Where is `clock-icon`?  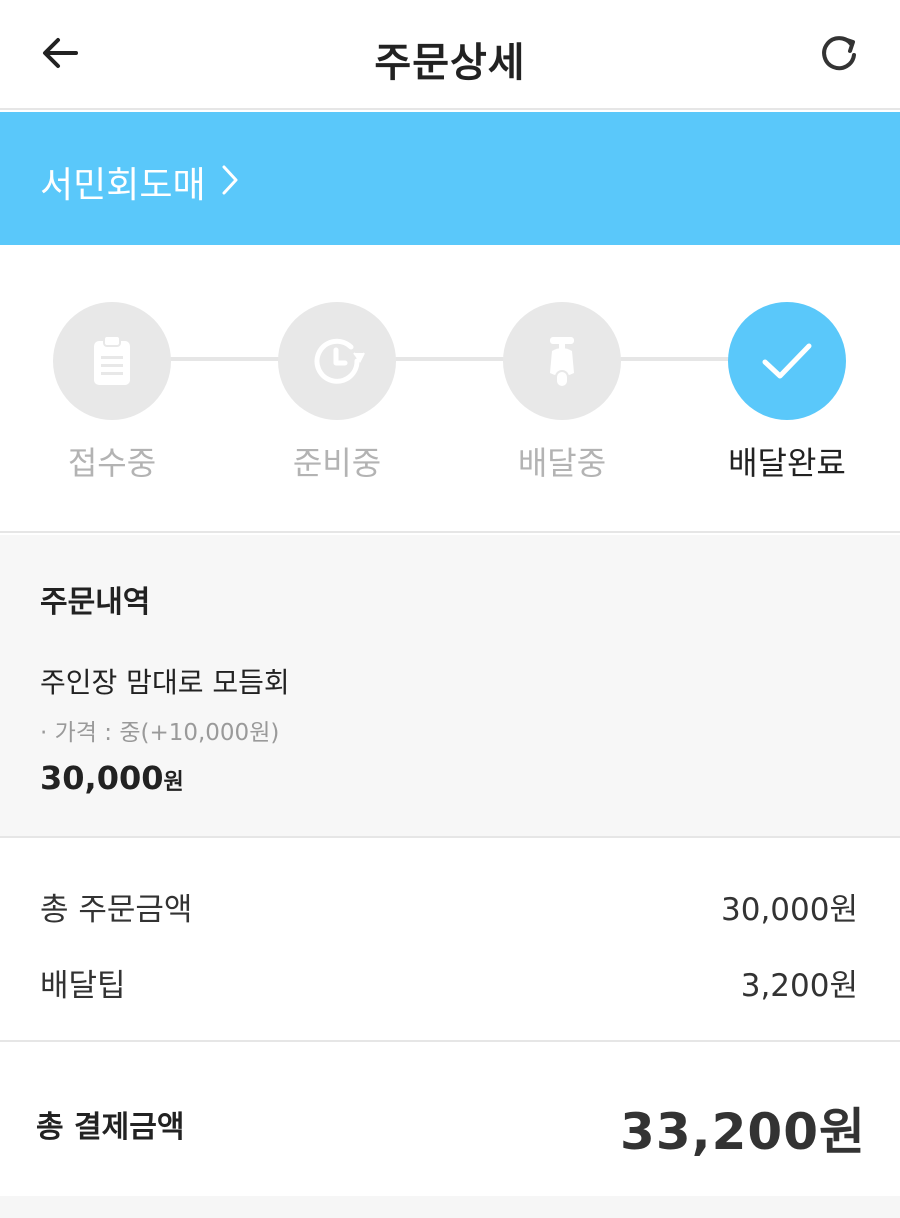 clock-icon is located at coordinates (339, 361).